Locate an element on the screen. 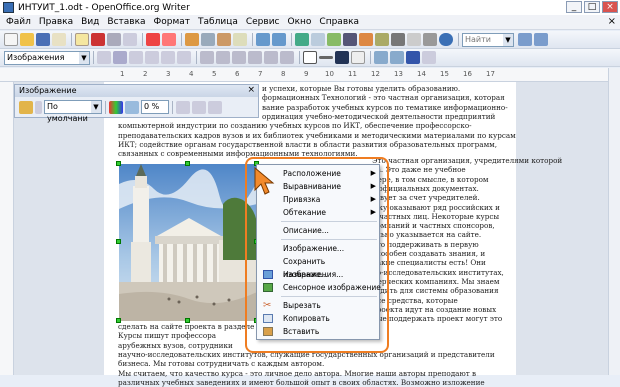 This screenshot has height=387, width=620. search-input: Найти ▼ is located at coordinates (488, 39).